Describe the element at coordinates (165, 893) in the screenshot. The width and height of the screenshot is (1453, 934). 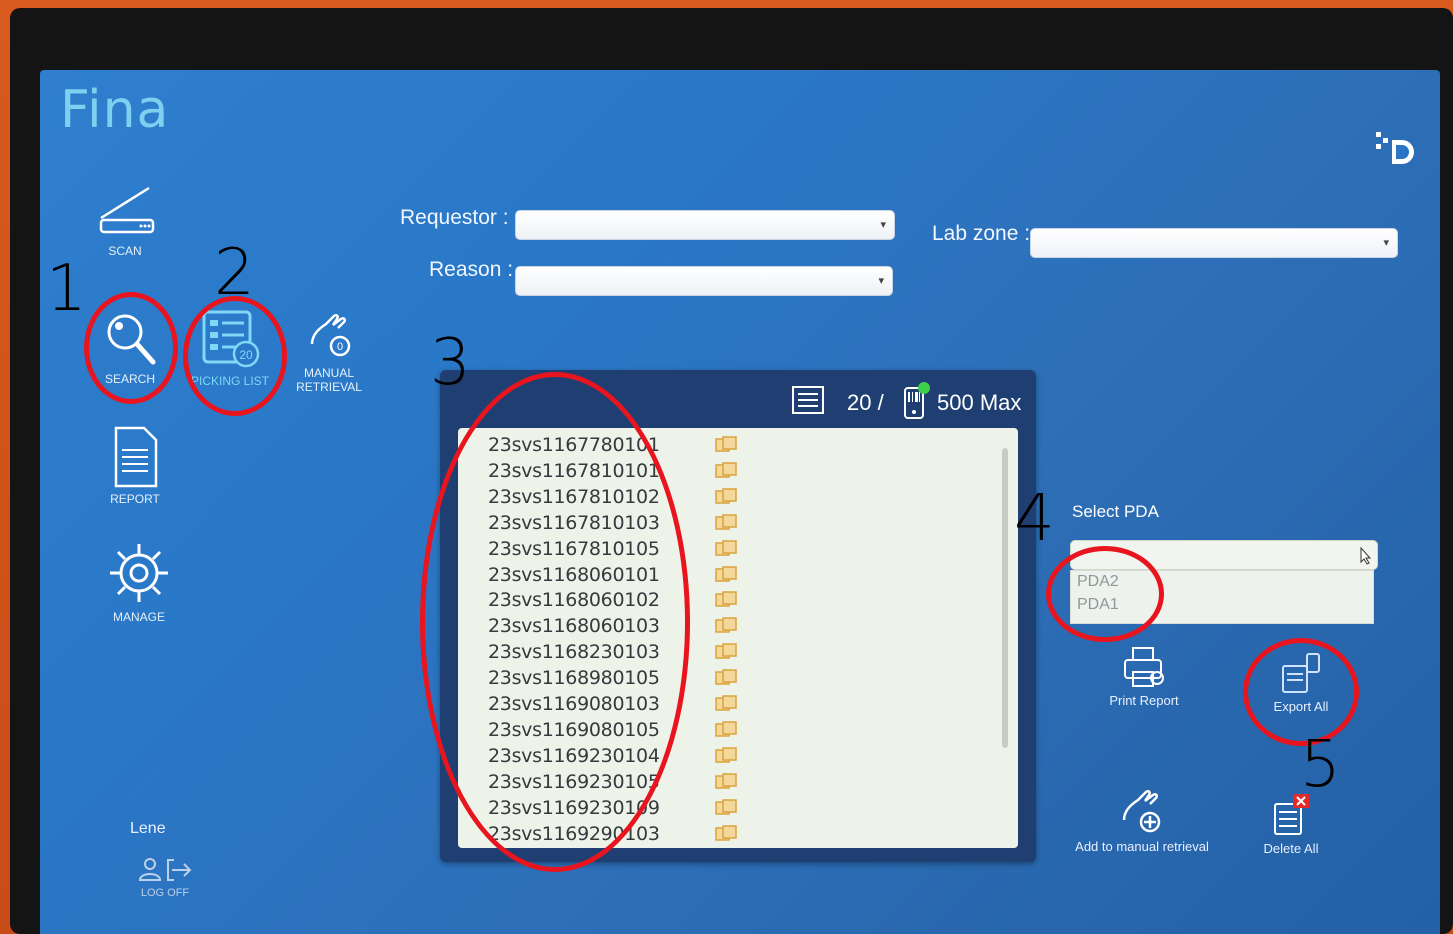
I see `logoff-label: LOG OFF` at that location.